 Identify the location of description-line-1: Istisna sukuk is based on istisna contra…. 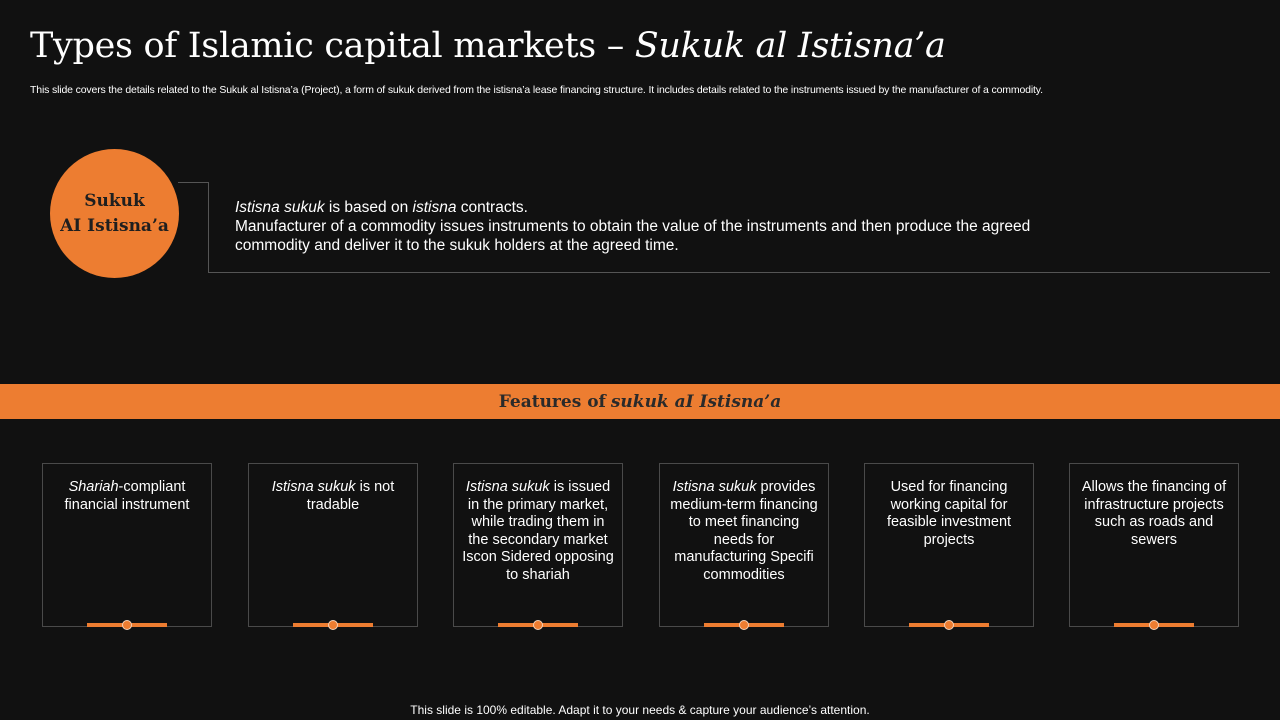
(650, 207).